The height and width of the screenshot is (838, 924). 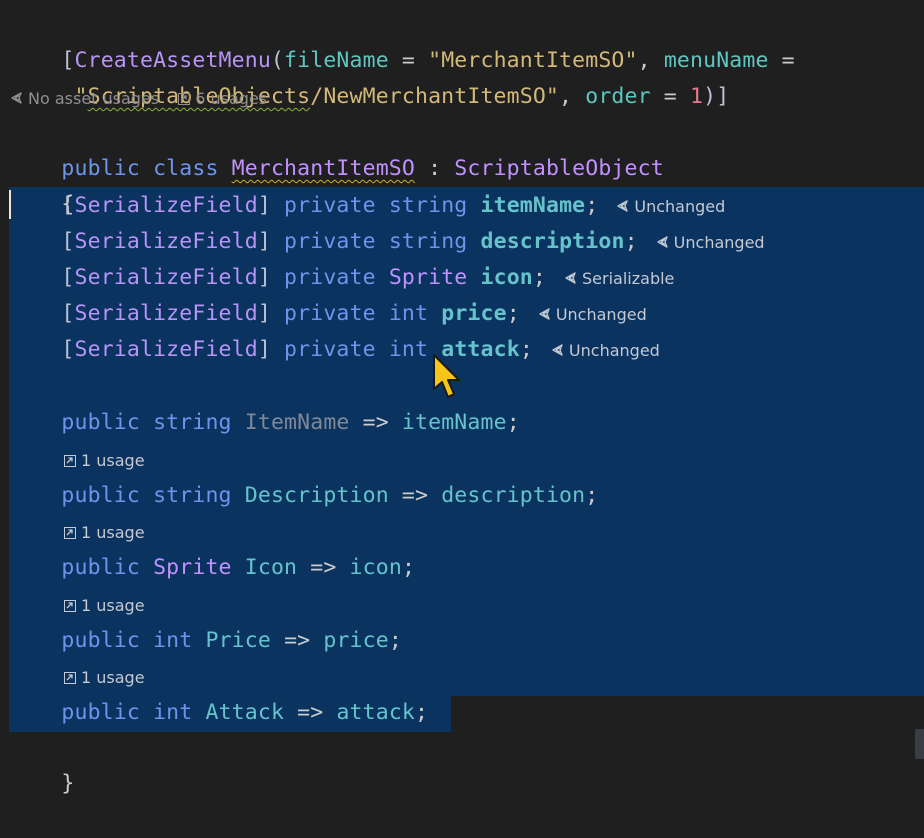 What do you see at coordinates (94, 98) in the screenshot?
I see `asset-usages-text: No asset usages` at bounding box center [94, 98].